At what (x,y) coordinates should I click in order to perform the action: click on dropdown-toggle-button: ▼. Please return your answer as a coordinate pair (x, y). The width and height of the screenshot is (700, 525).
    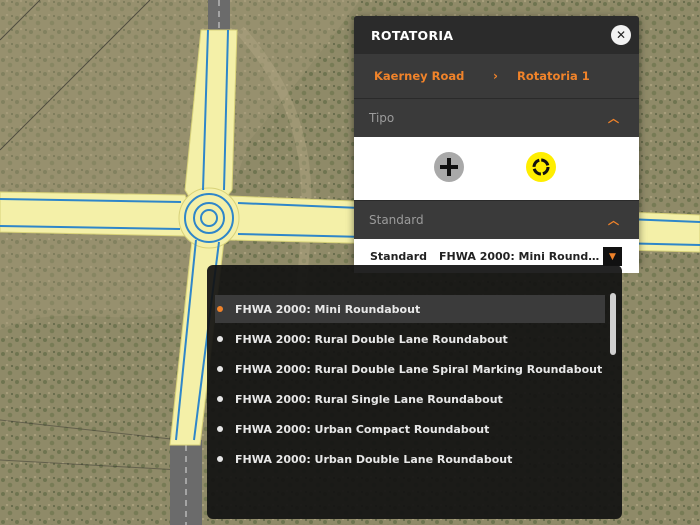
    Looking at the image, I should click on (612, 256).